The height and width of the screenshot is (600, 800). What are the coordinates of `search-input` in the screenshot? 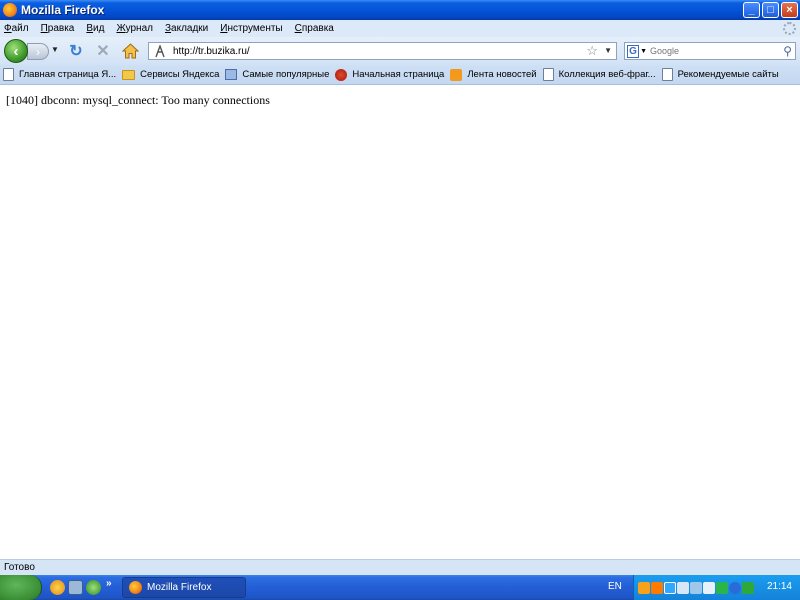 It's located at (710, 51).